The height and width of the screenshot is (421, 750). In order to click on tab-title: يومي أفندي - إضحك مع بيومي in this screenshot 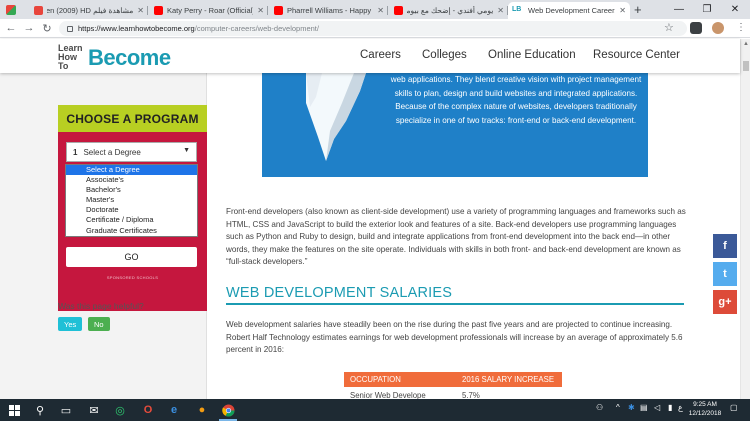, I will do `click(450, 10)`.